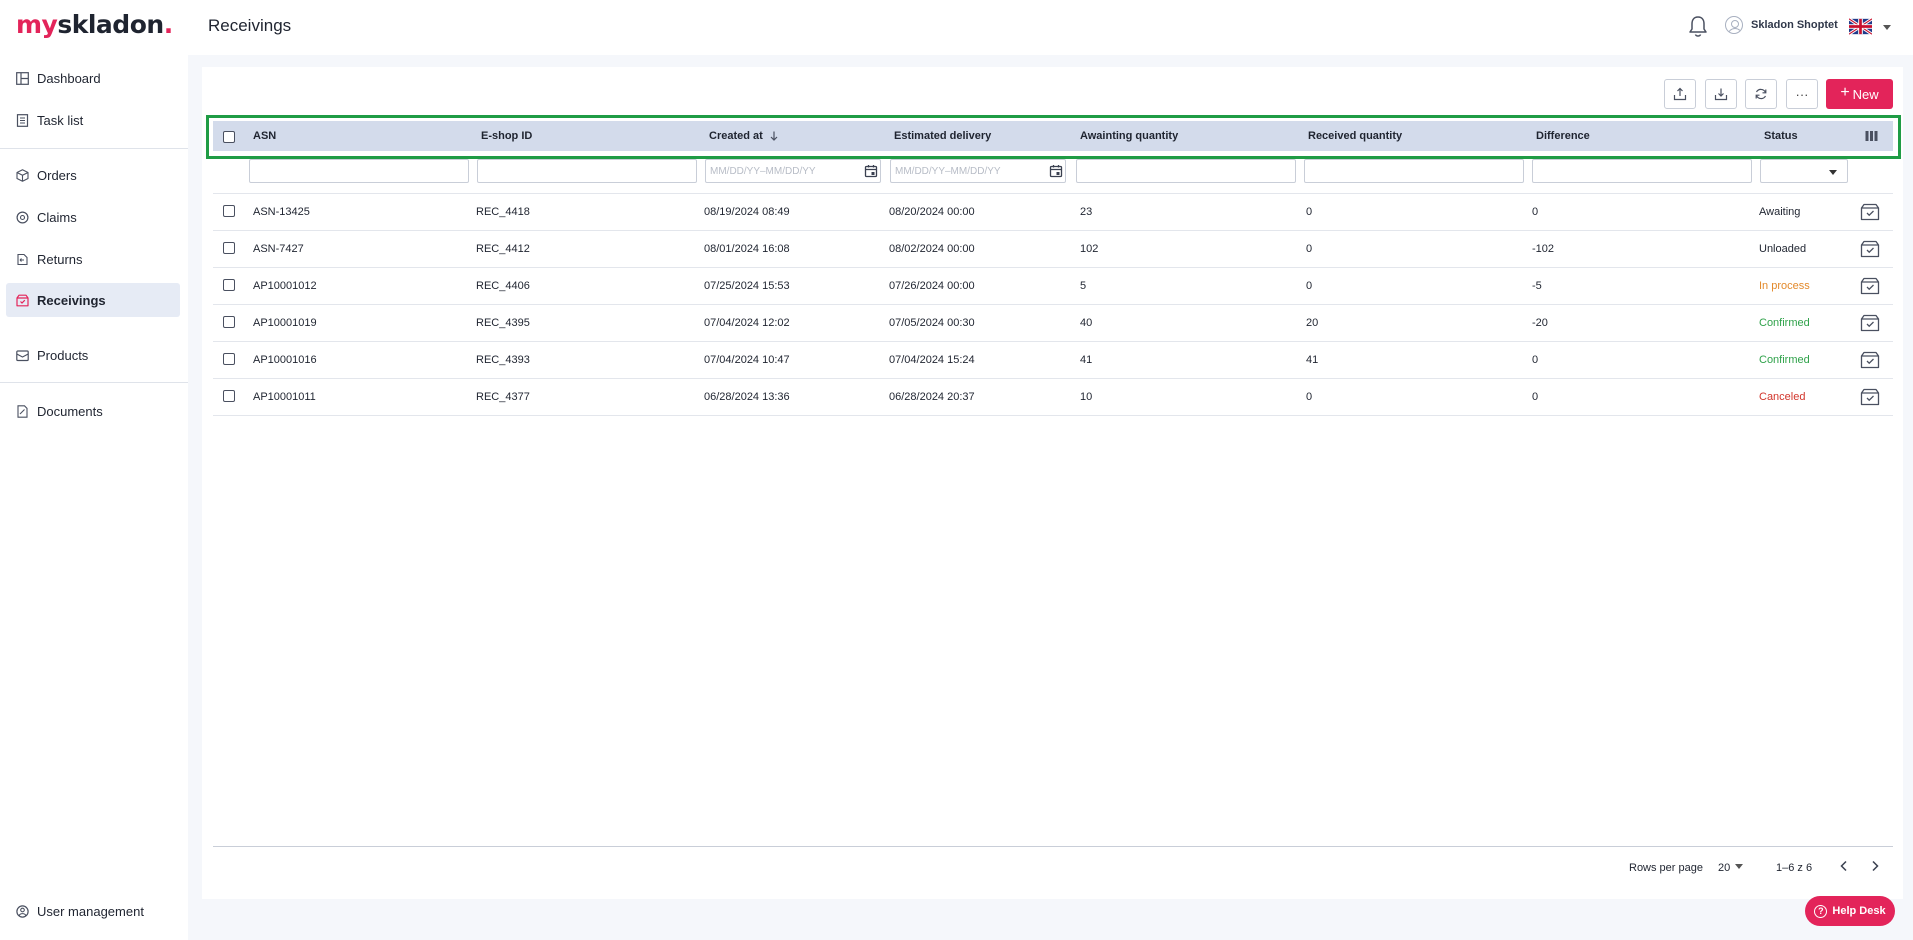 This screenshot has height=940, width=1913. What do you see at coordinates (1721, 94) in the screenshot?
I see `import-button` at bounding box center [1721, 94].